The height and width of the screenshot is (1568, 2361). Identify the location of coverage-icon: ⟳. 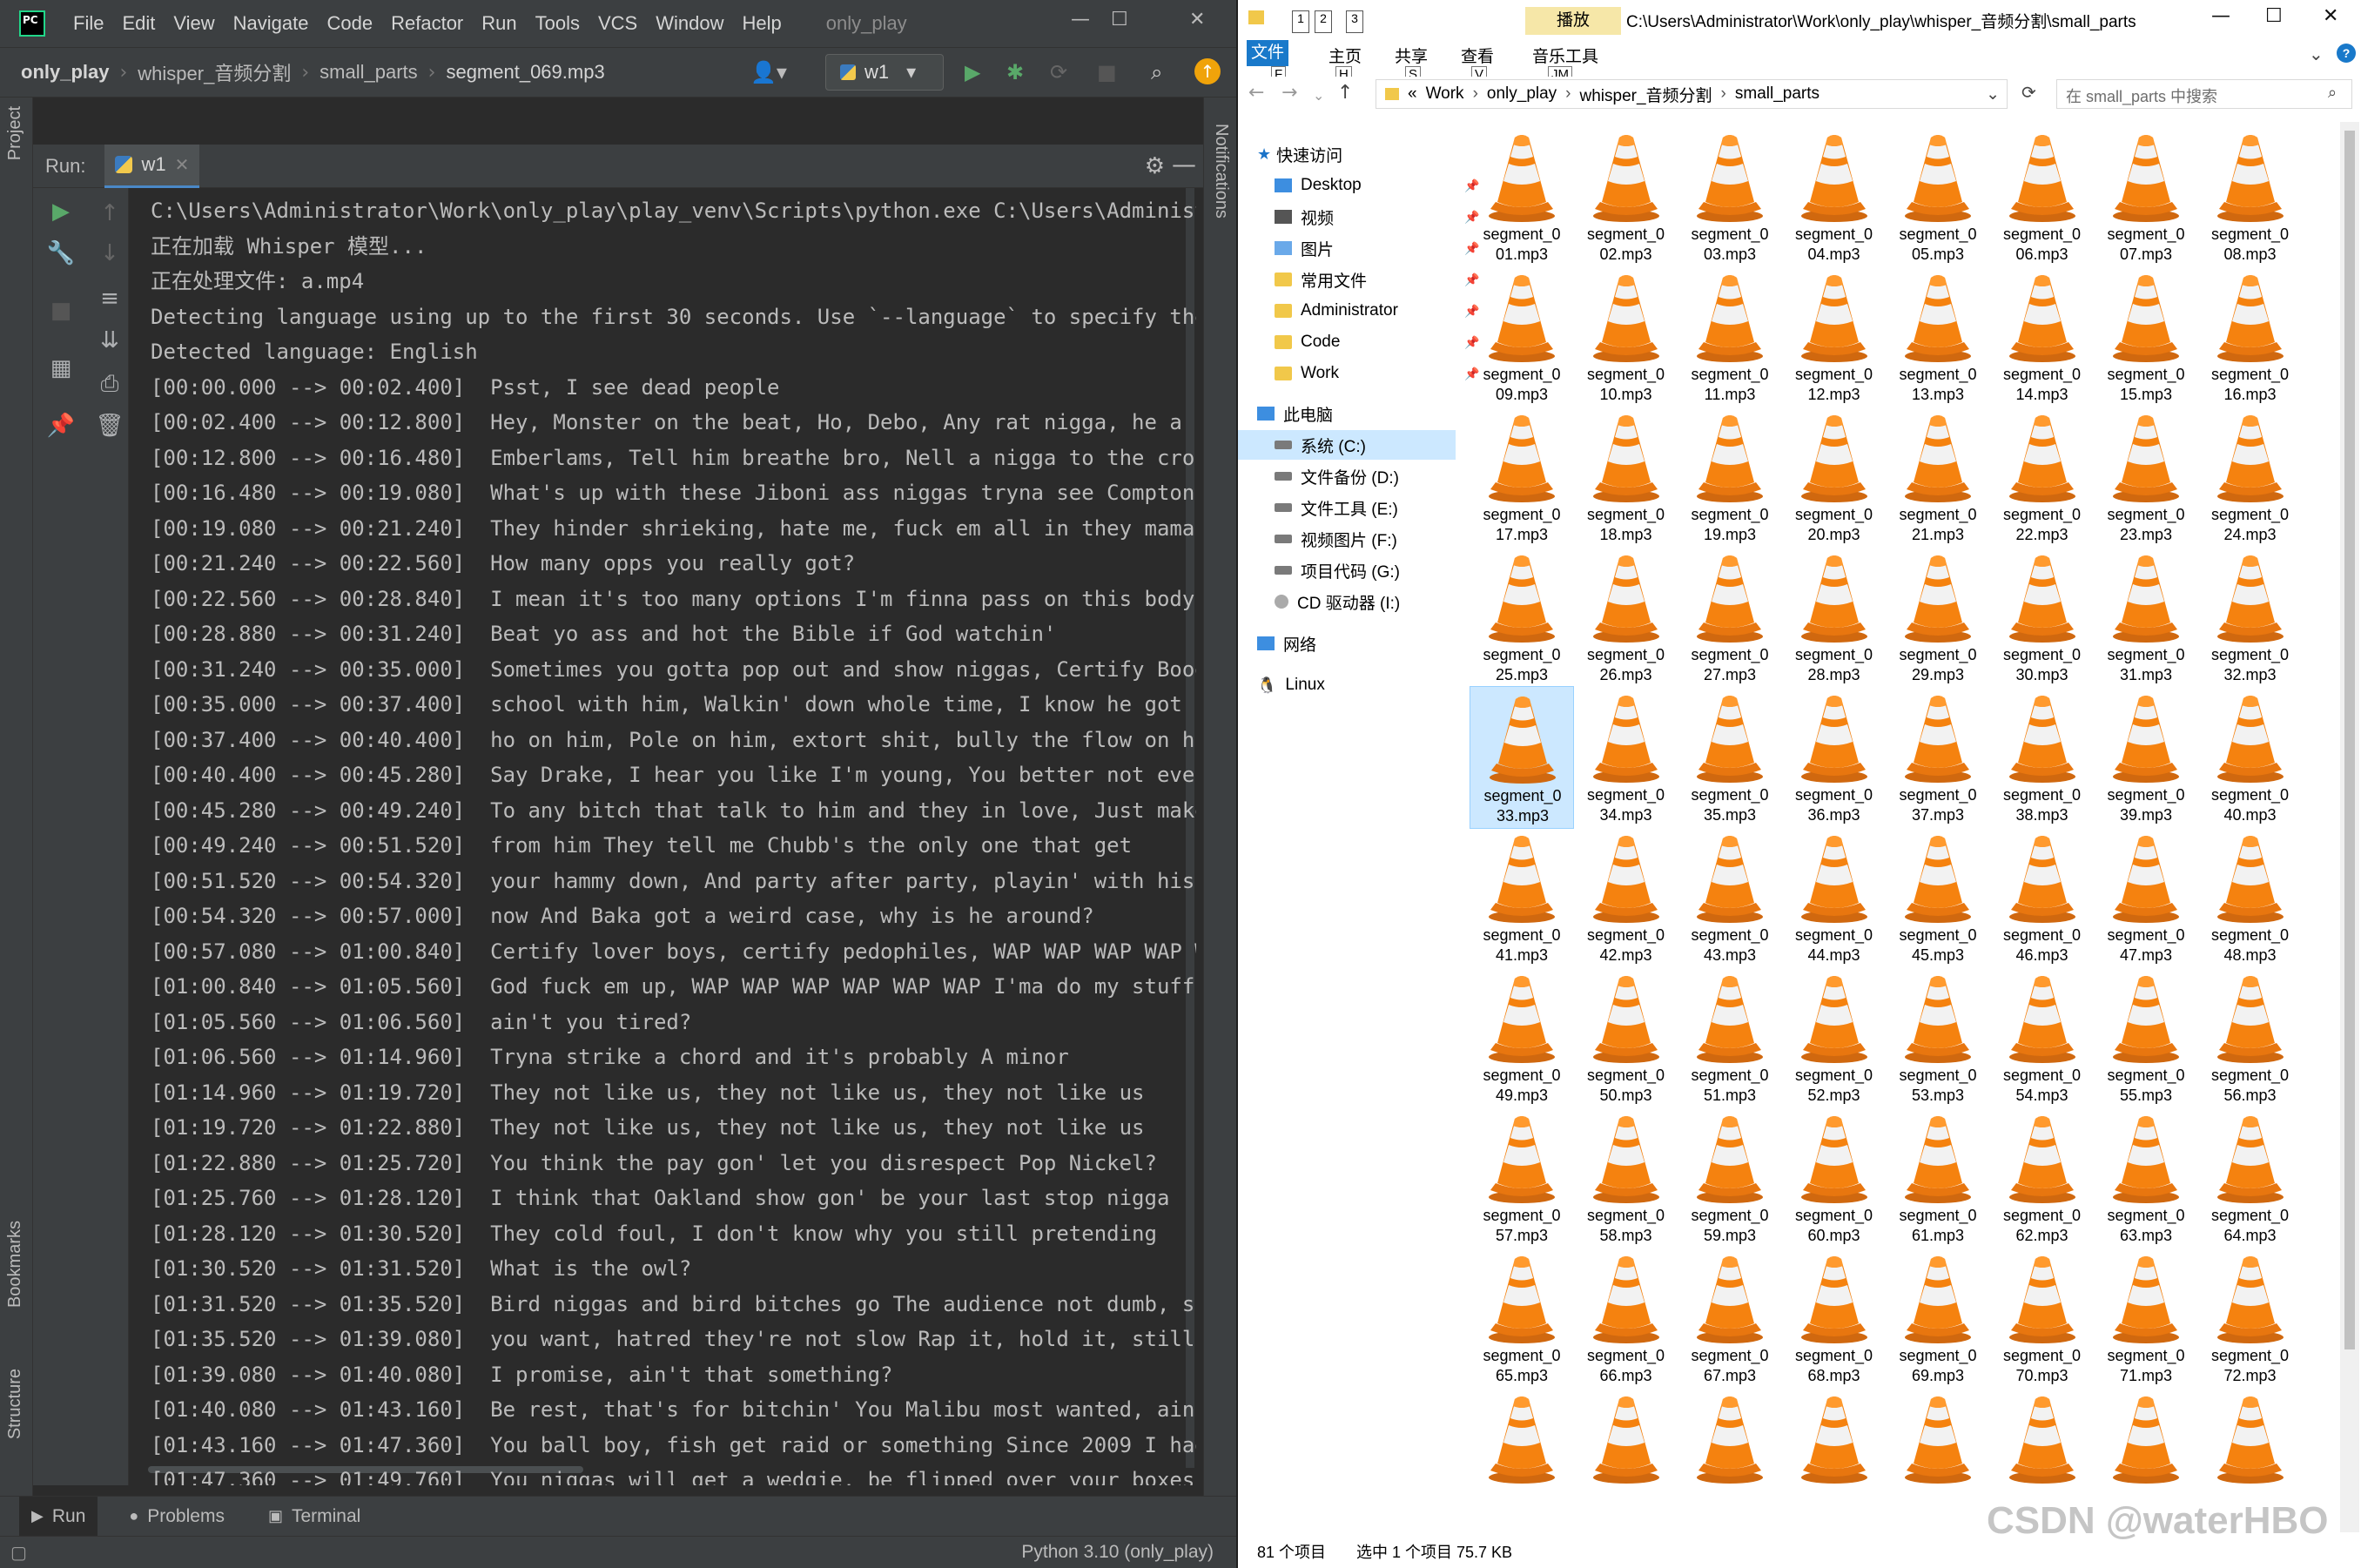
(1058, 72).